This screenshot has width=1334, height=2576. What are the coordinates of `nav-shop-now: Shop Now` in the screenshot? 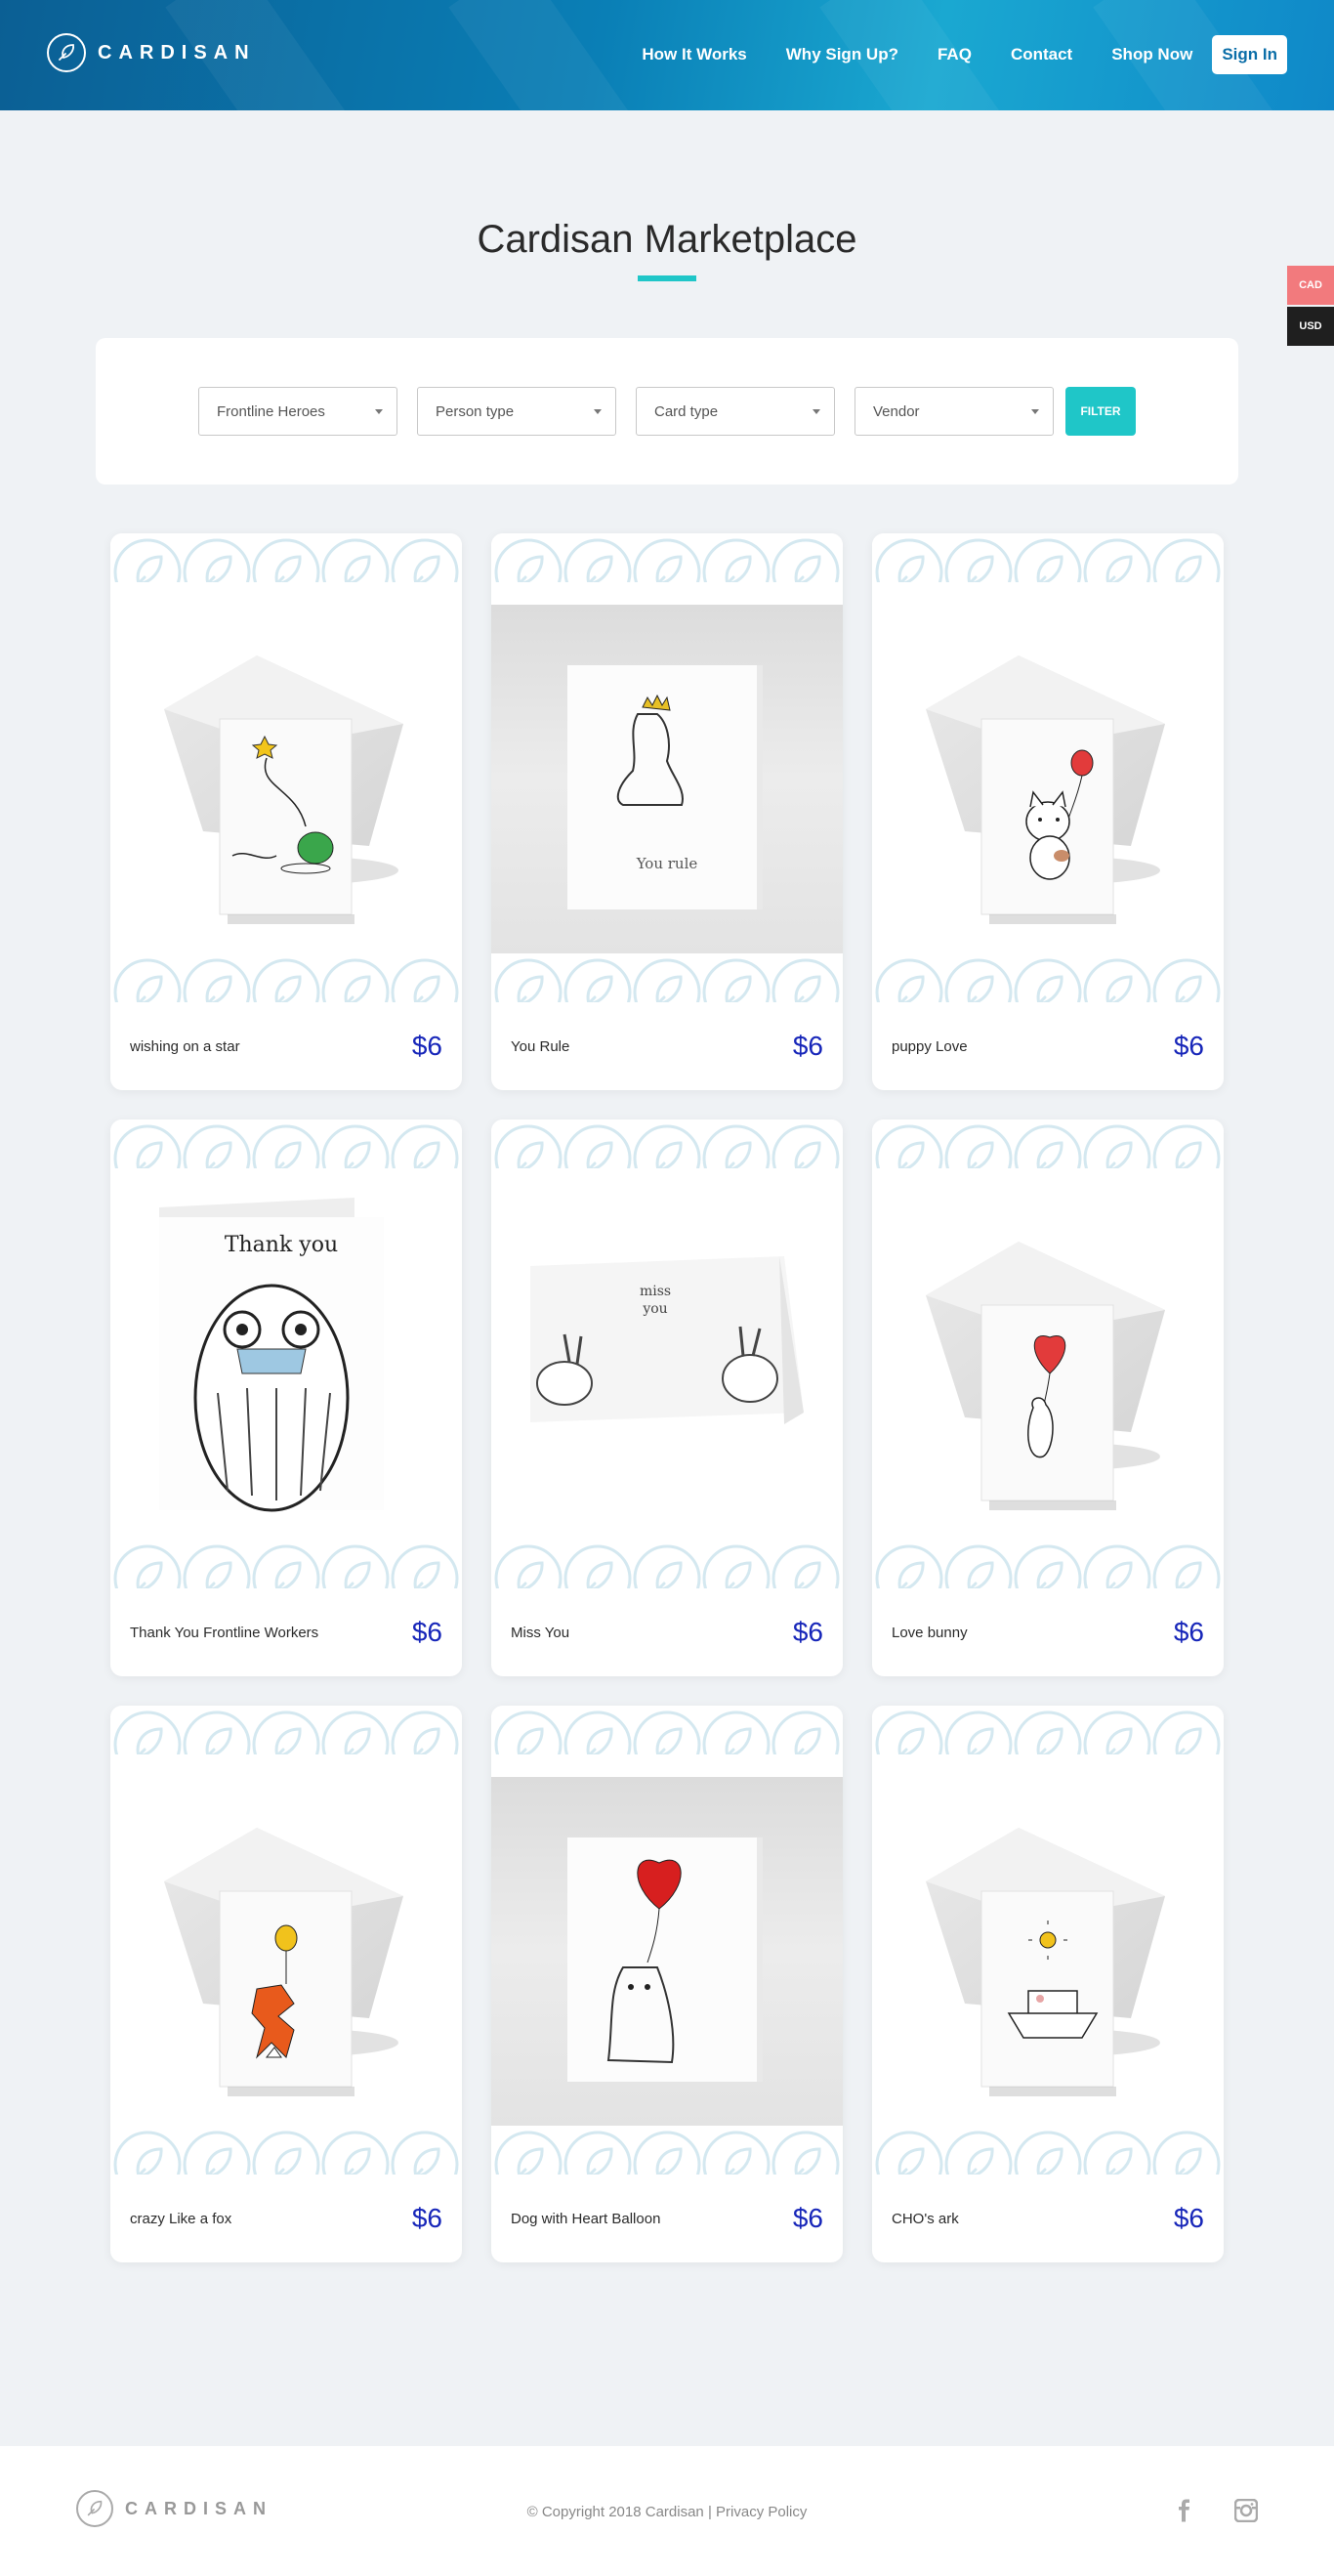 It's located at (1151, 54).